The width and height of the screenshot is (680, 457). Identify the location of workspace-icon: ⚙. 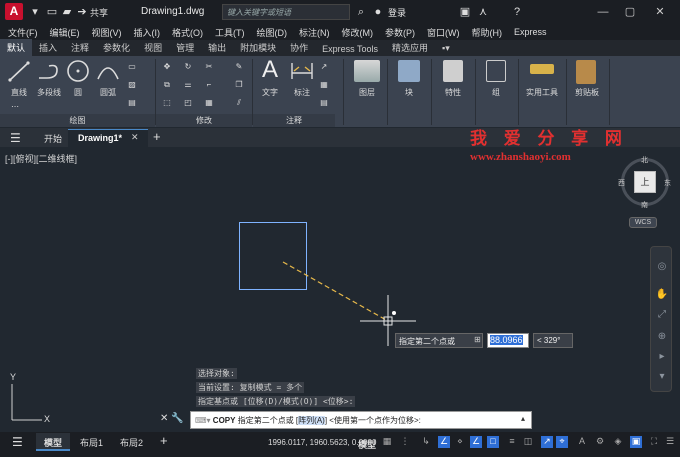
(600, 442).